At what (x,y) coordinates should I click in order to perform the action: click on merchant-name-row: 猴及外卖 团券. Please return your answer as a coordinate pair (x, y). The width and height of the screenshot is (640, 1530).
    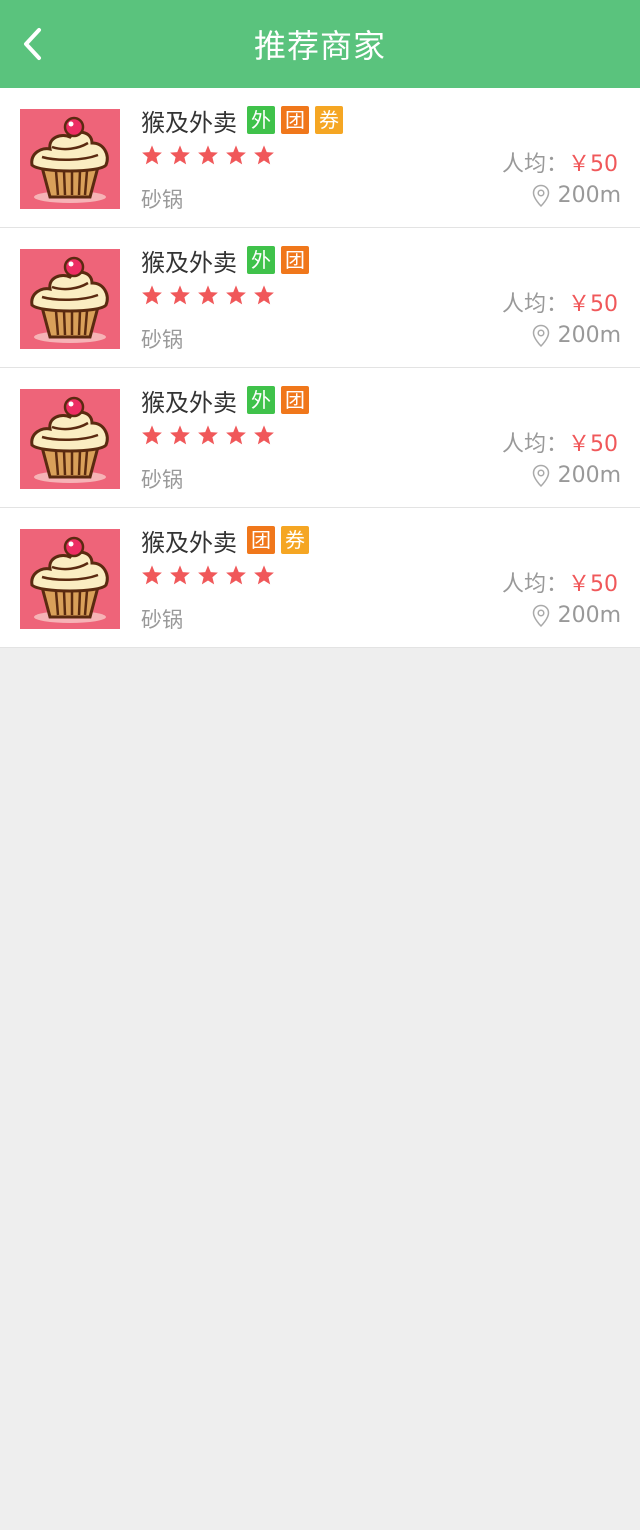
    Looking at the image, I should click on (228, 540).